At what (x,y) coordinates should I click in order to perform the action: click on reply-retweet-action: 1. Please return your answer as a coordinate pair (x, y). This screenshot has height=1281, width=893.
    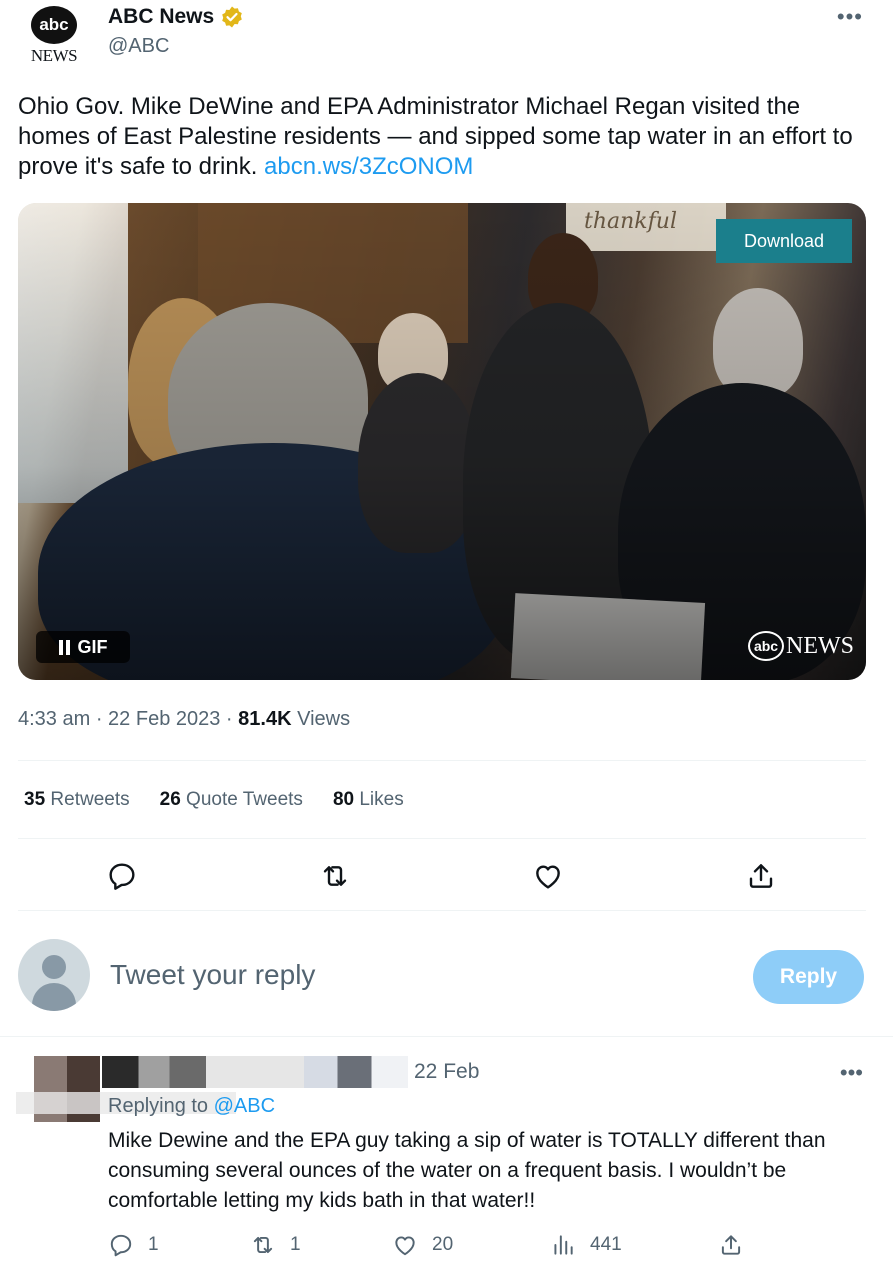
    Looking at the image, I should click on (275, 1245).